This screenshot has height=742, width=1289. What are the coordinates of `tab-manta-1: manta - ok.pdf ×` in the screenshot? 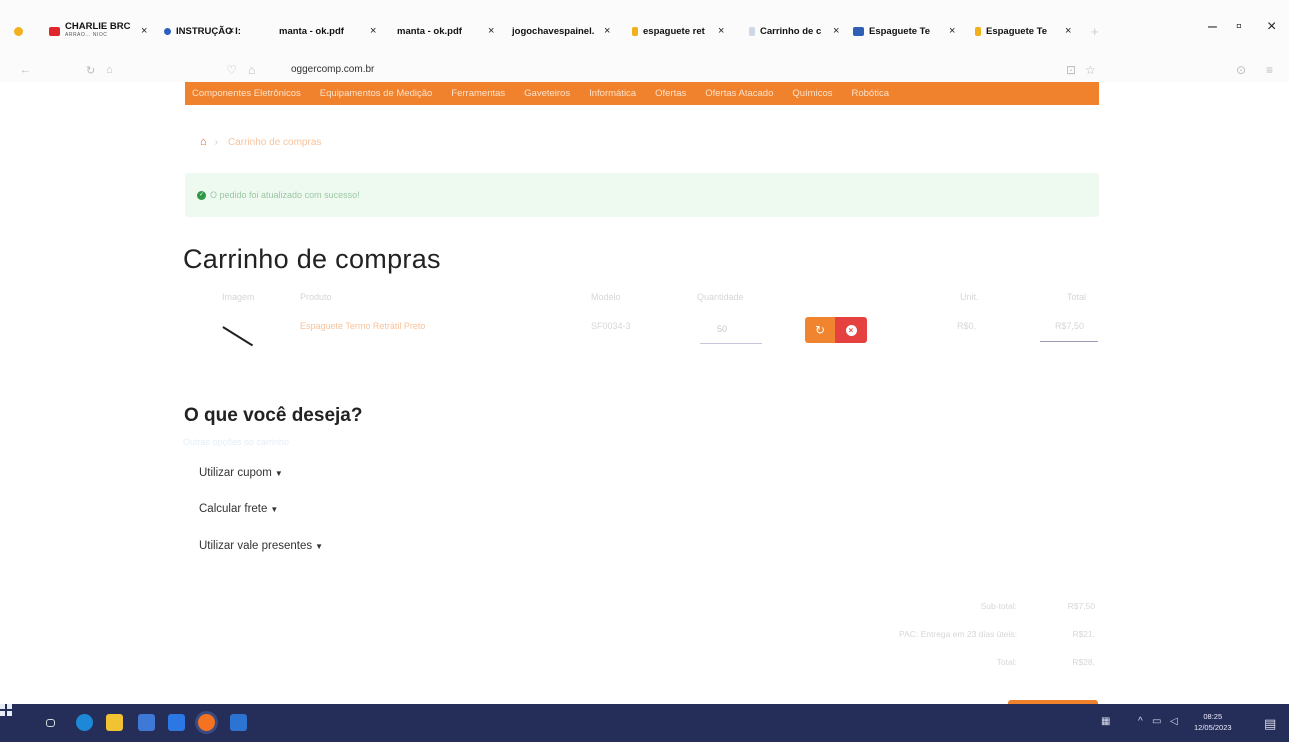 It's located at (327, 31).